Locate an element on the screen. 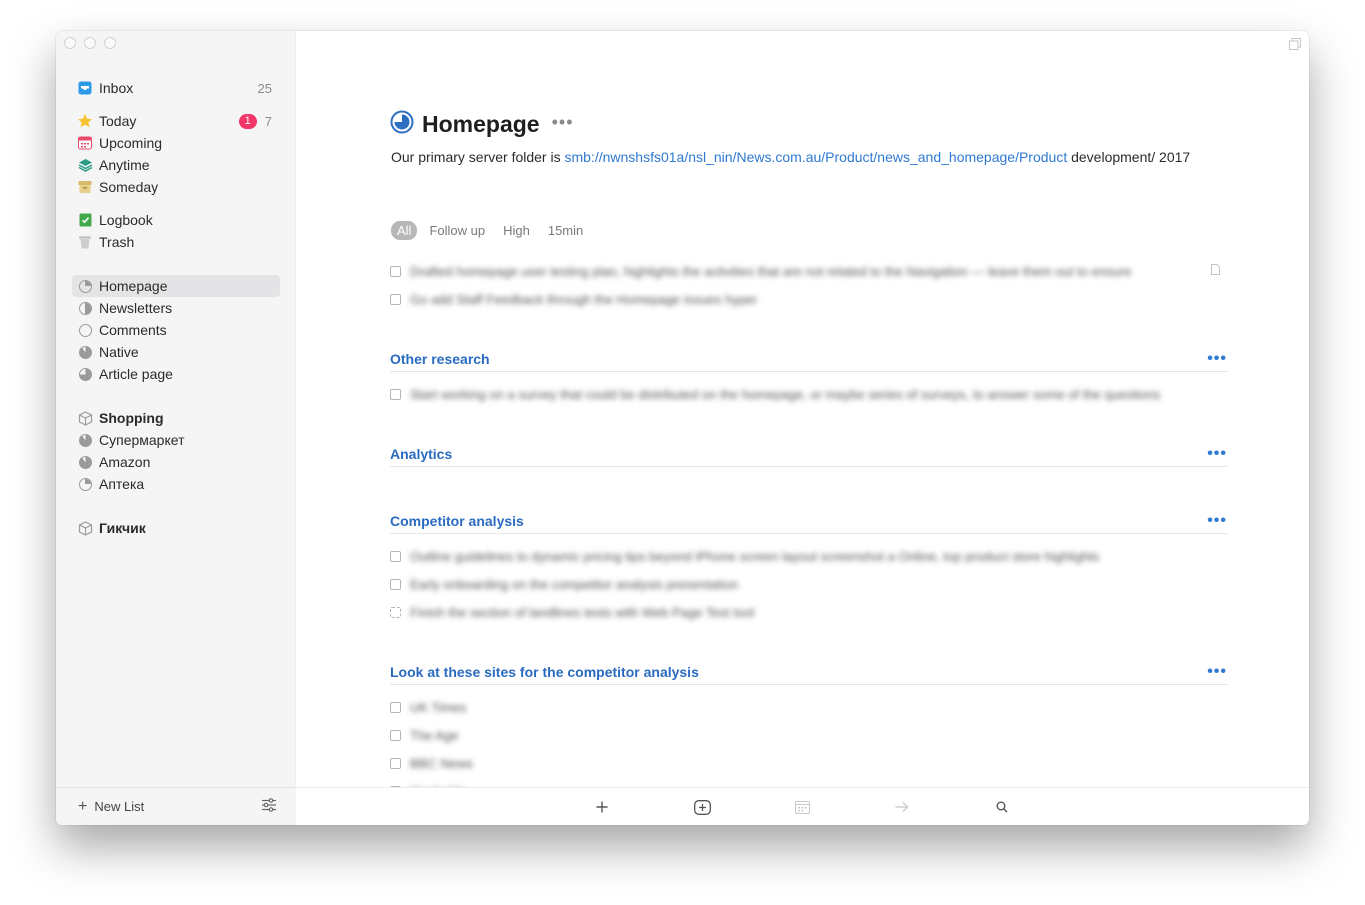  sidebar-item-label: Today is located at coordinates (118, 121).